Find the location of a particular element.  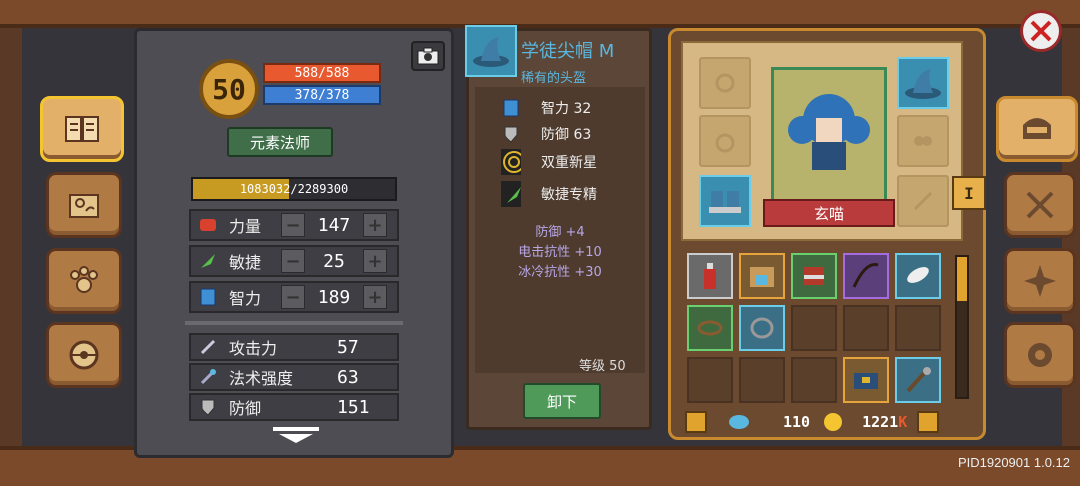

inventory-item-chest is located at coordinates (866, 380).